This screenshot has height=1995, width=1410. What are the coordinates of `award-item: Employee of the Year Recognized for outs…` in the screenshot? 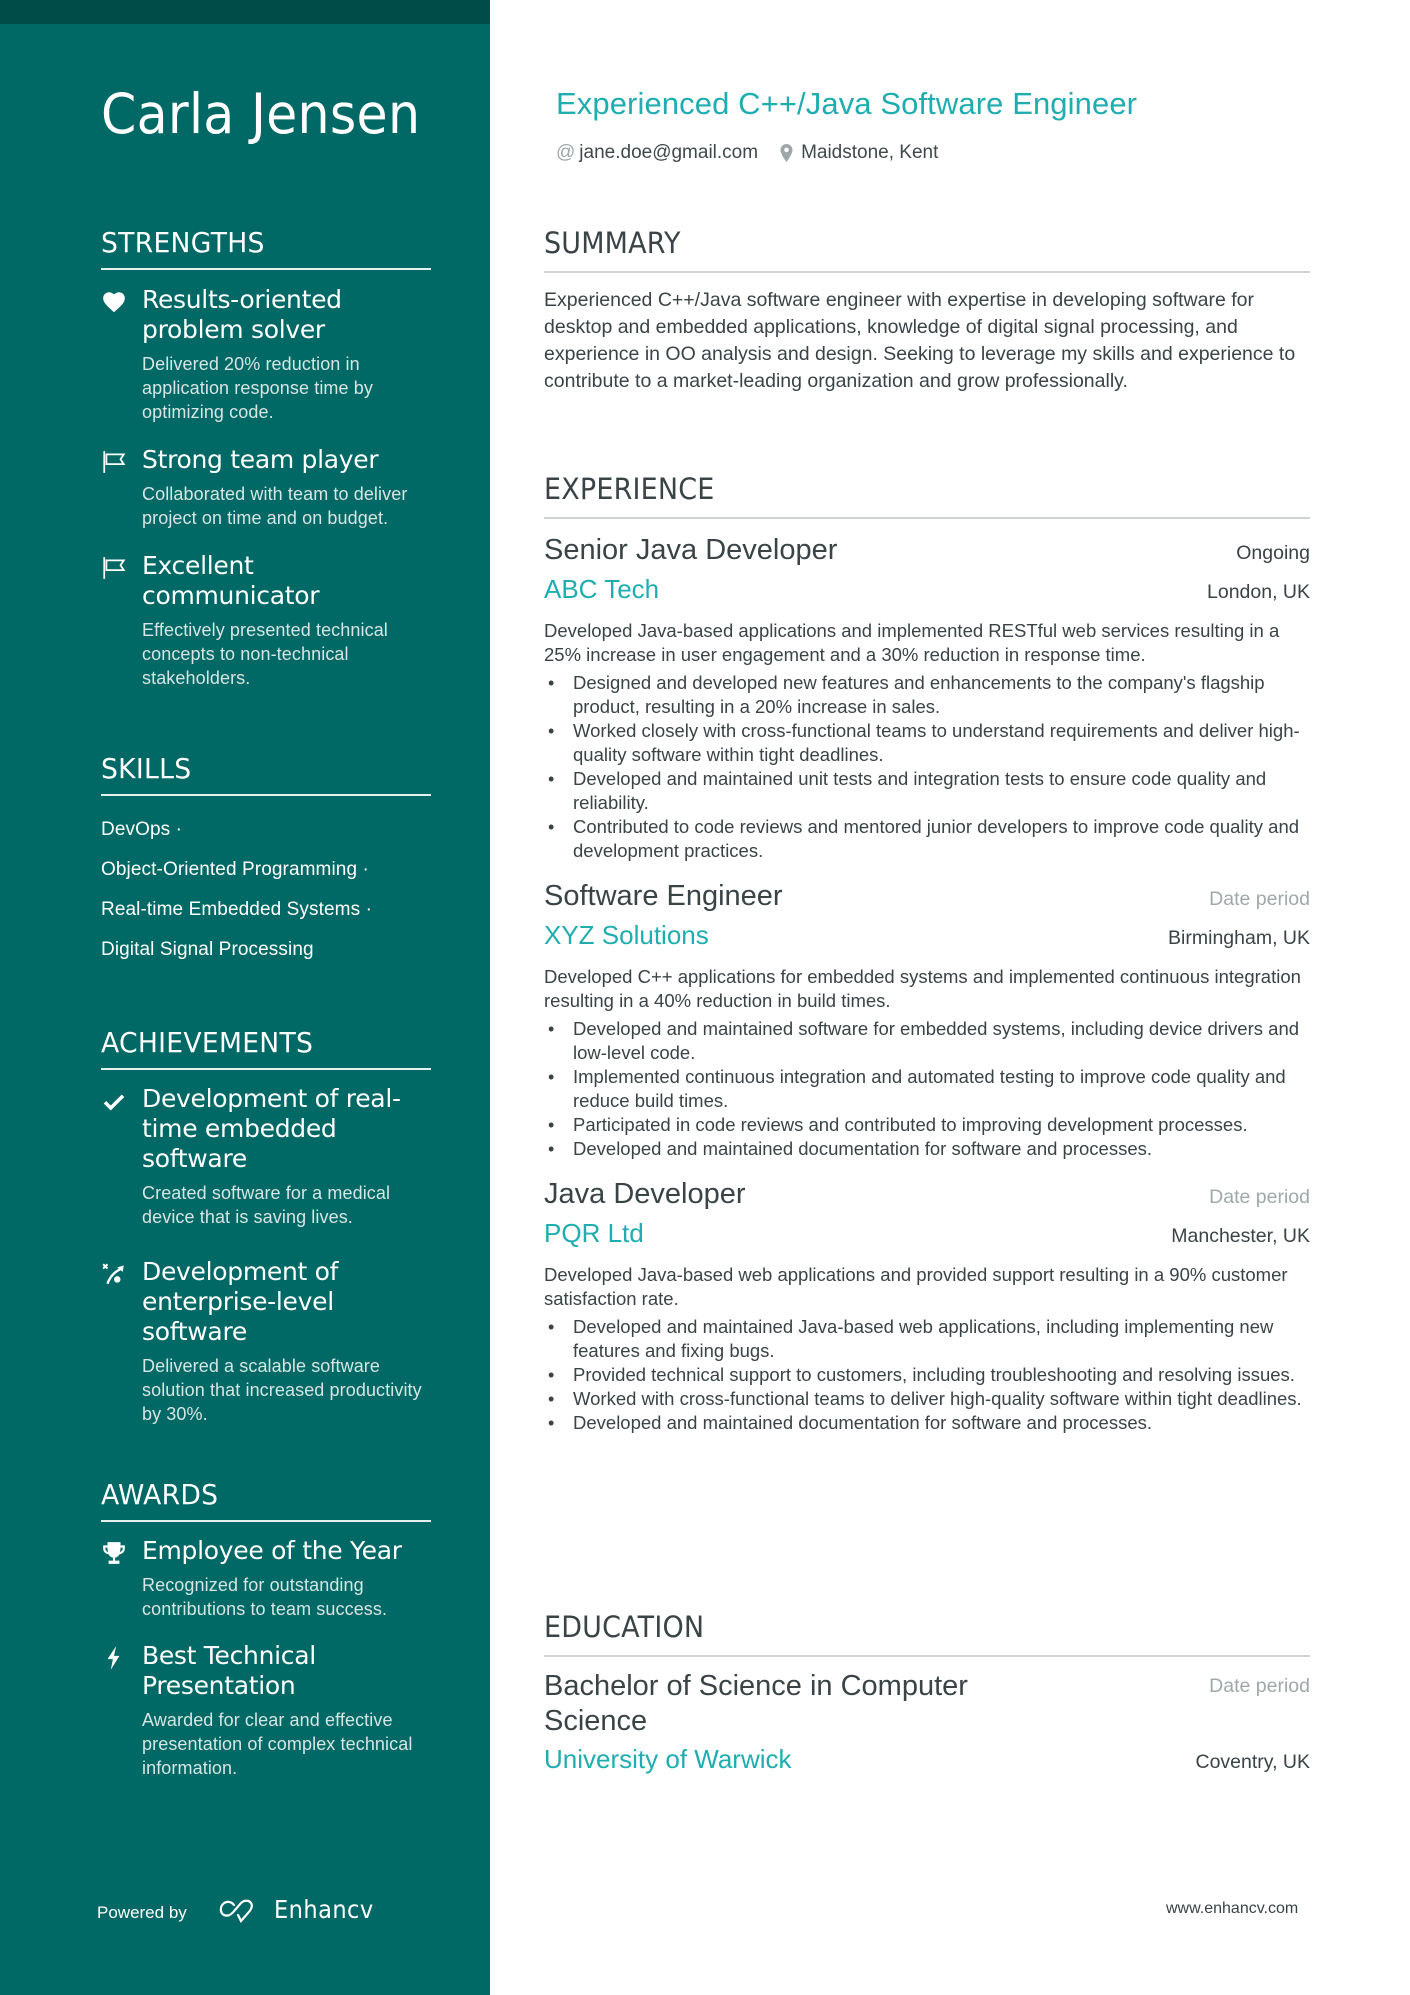 It's located at (266, 1578).